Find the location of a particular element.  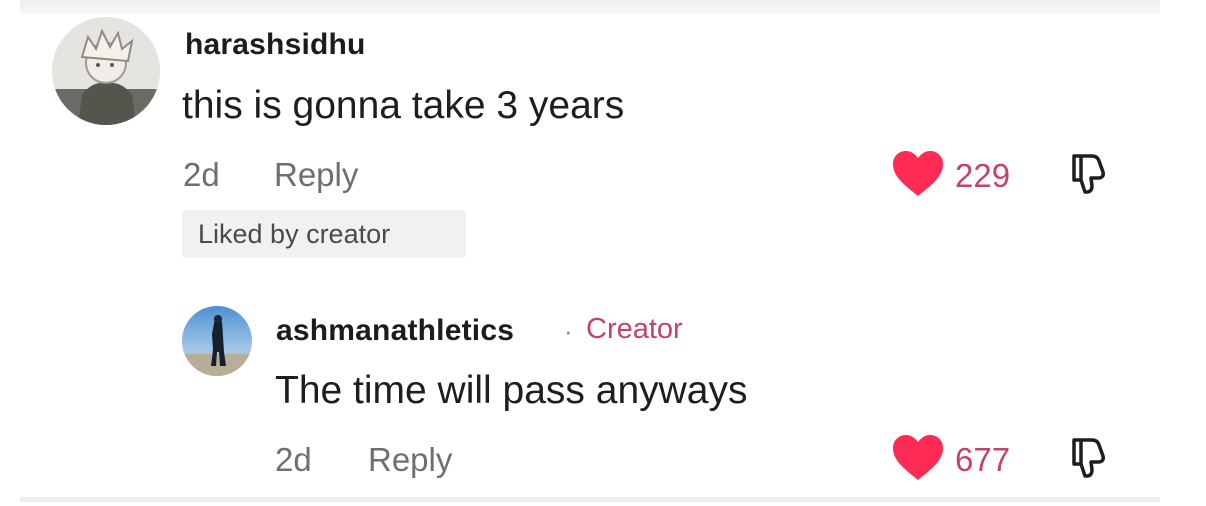

comment-username: harashsidhu is located at coordinates (275, 45).